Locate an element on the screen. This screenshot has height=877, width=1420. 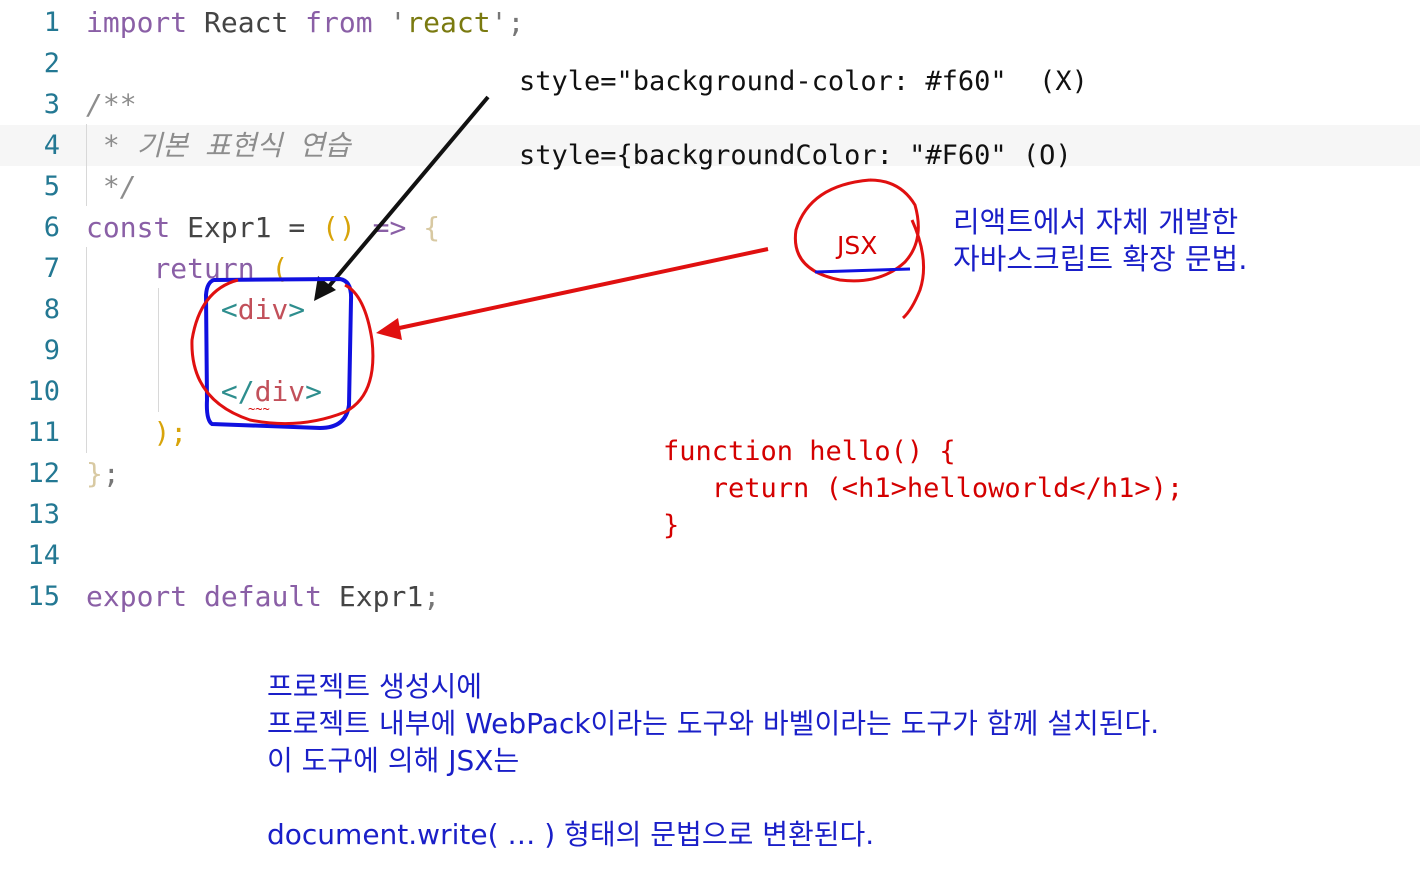
red-circle-marker is located at coordinates (282, 352).